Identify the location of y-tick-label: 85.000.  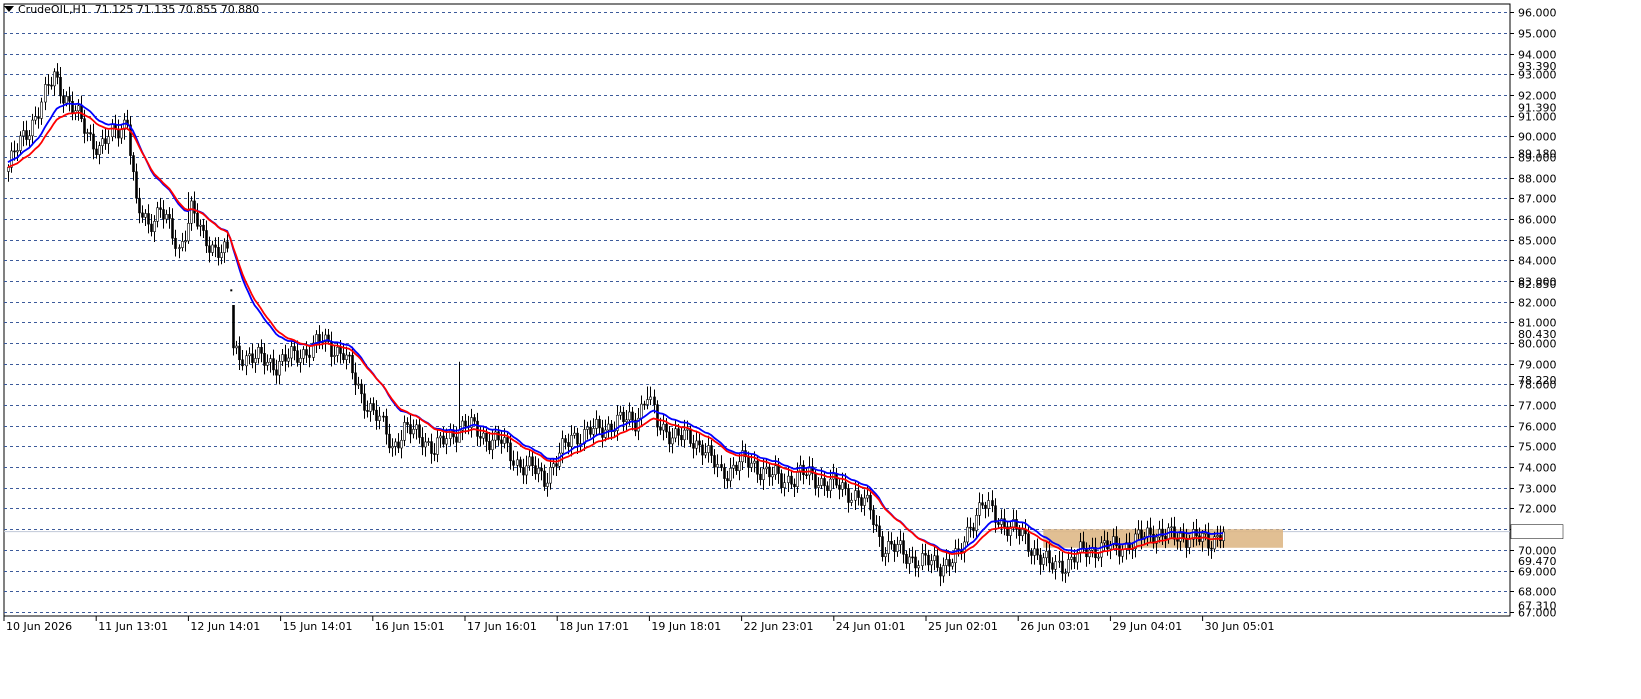
(1537, 241).